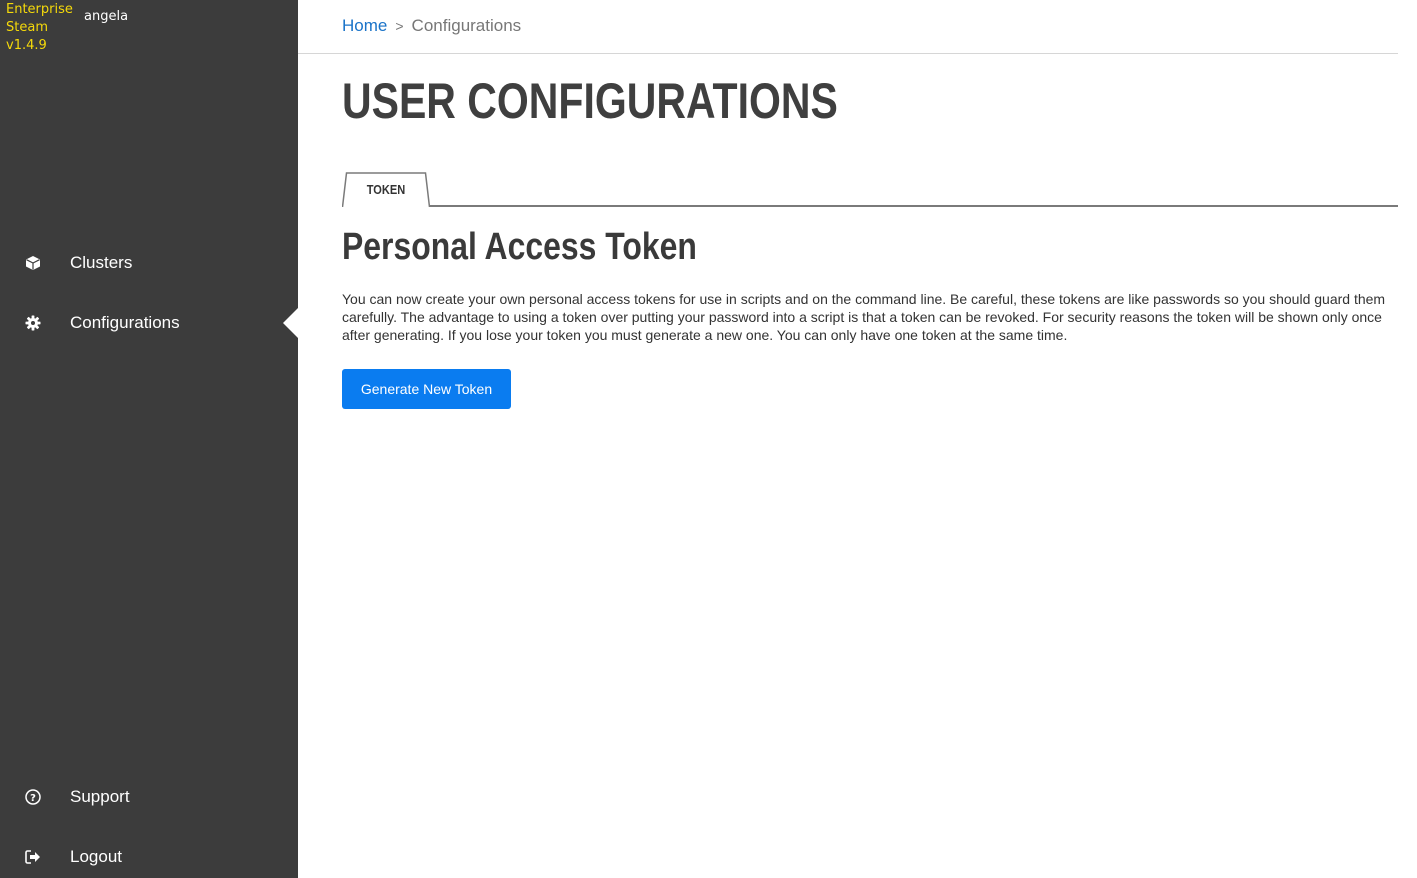 This screenshot has height=878, width=1417. What do you see at coordinates (33, 263) in the screenshot?
I see `cube-icon` at bounding box center [33, 263].